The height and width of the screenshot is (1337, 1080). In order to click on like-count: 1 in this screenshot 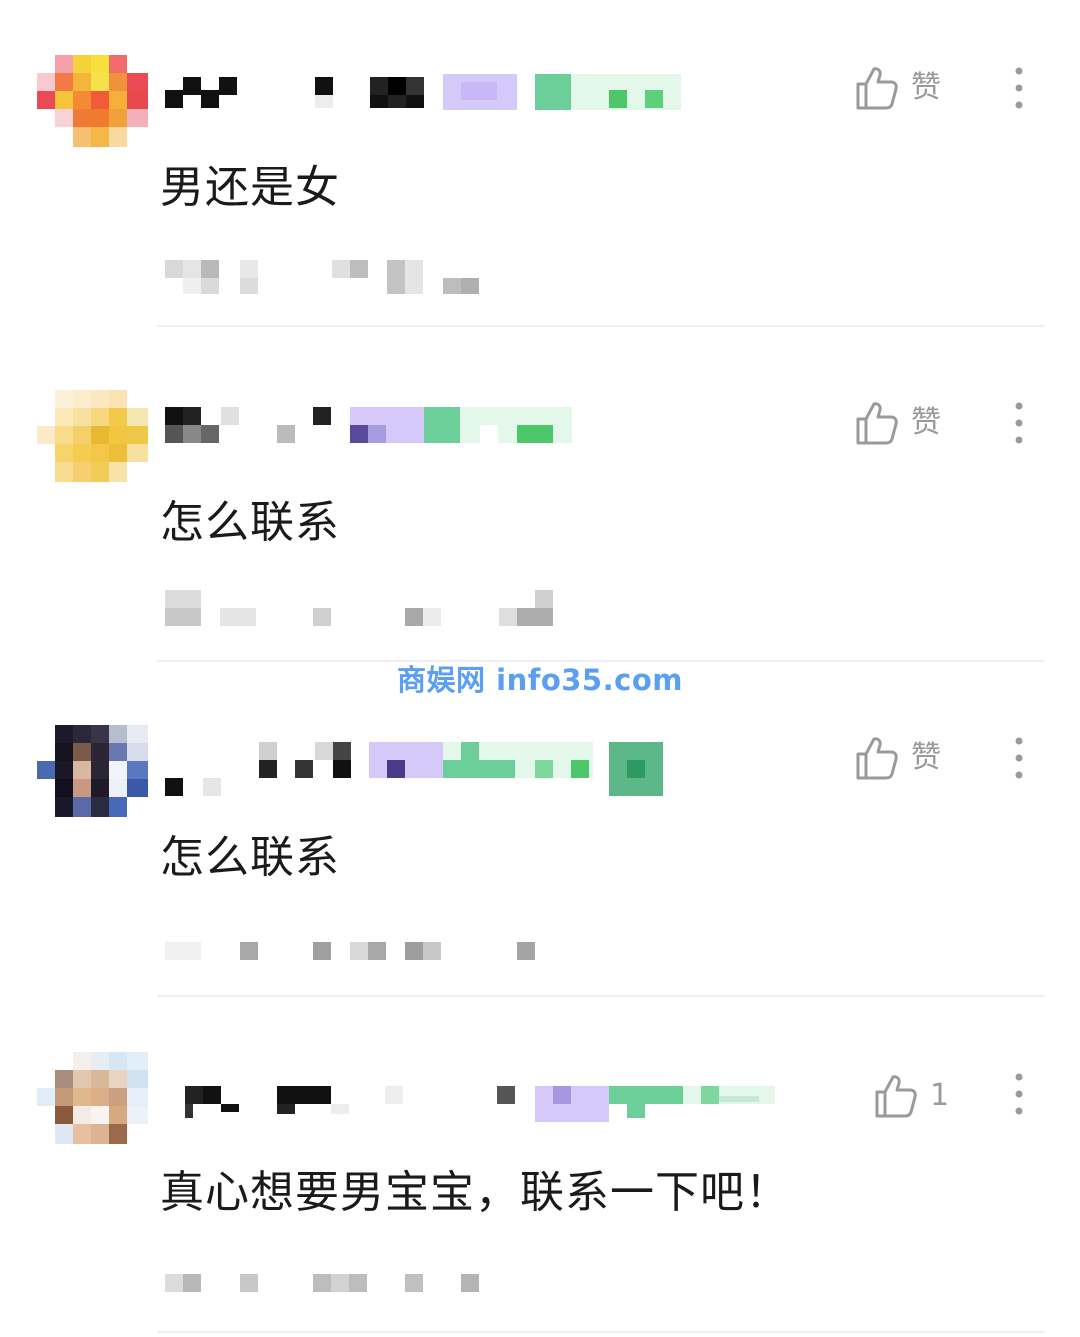, I will do `click(940, 1095)`.